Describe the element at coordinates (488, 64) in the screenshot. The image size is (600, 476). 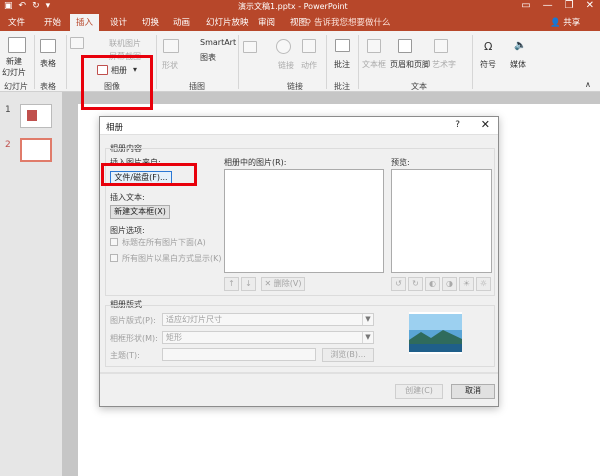
I see `symbol-button: 符号` at that location.